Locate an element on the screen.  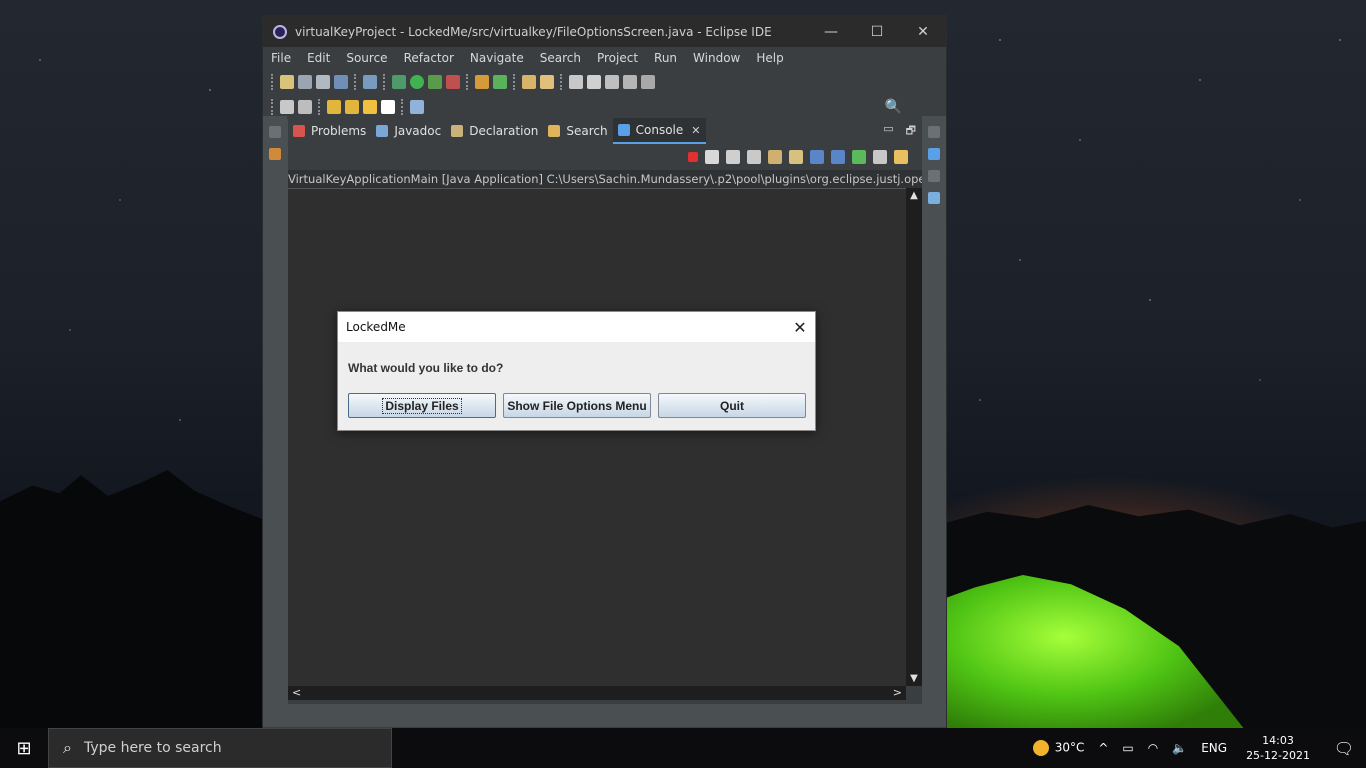
display-files-button: Display Files is located at coordinates (422, 405).